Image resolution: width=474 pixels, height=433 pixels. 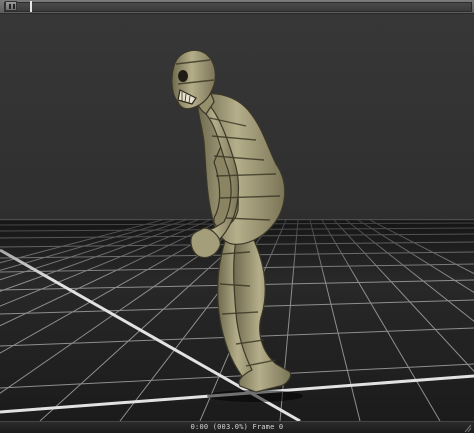 I want to click on pause-icon, so click(x=10, y=6).